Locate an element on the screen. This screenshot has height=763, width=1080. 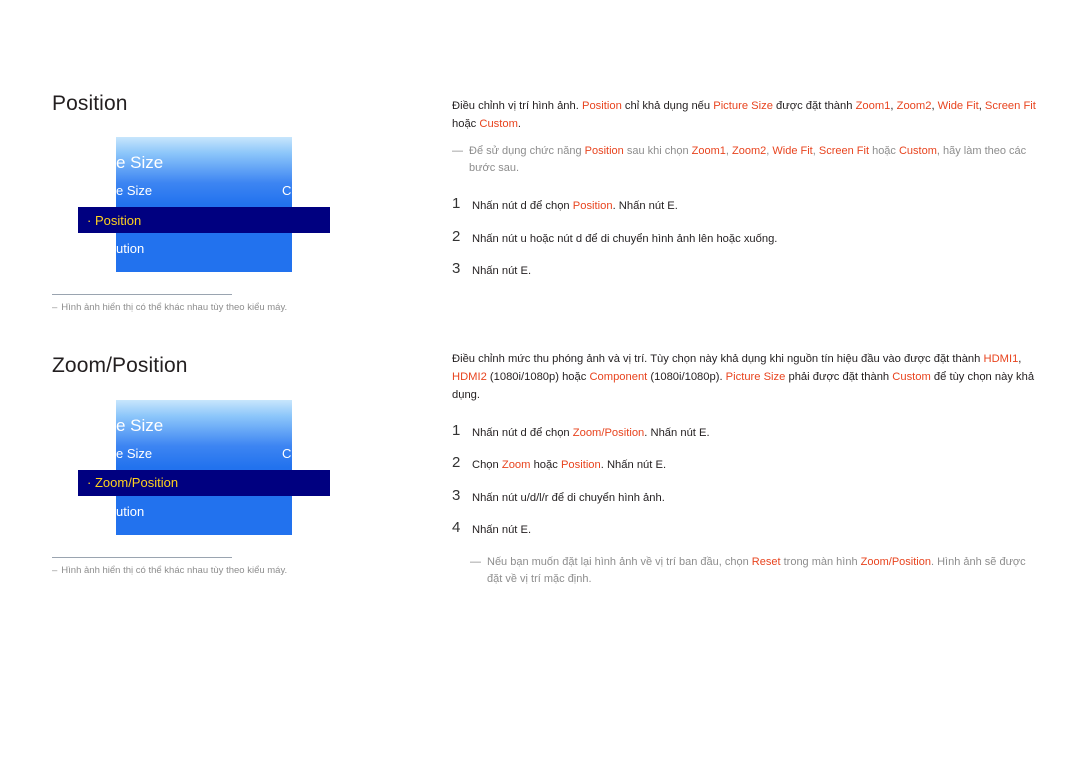
step-text: Nhấn nút d để chọn Position. Nhấn nút E. is located at coordinates (575, 204).